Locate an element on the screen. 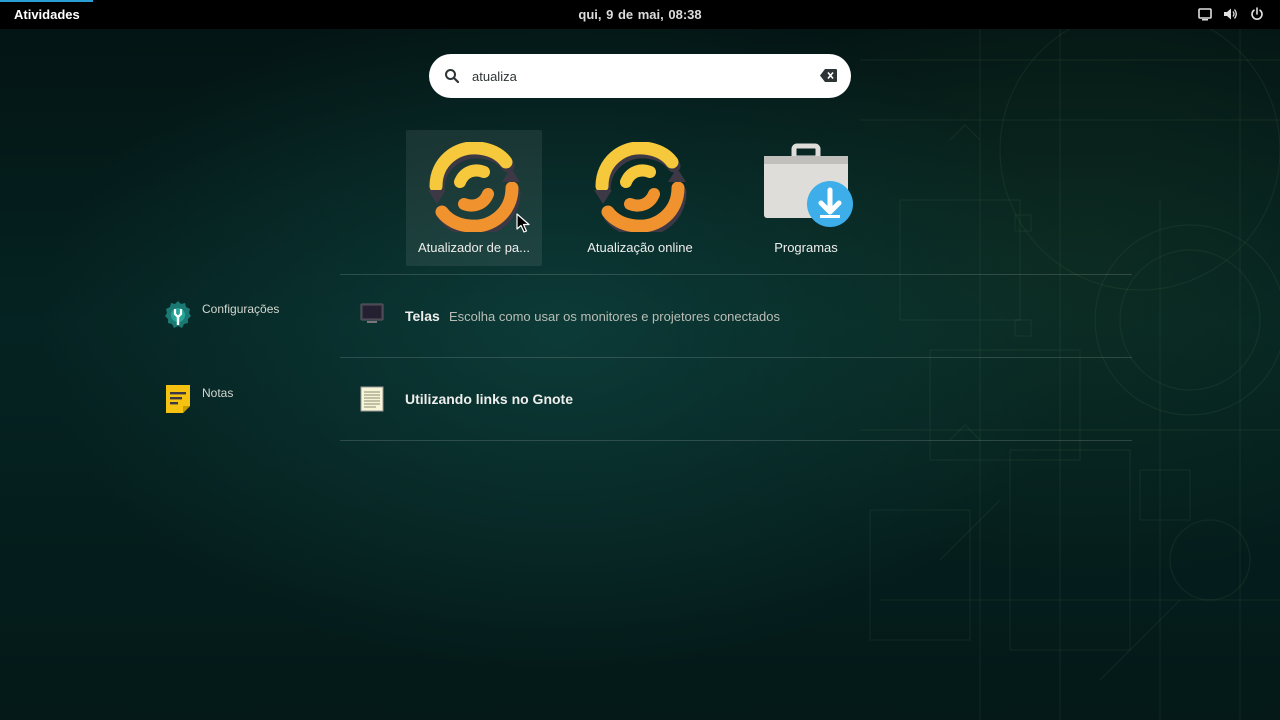 This screenshot has width=1280, height=720. provider-label: Notas is located at coordinates (218, 393).